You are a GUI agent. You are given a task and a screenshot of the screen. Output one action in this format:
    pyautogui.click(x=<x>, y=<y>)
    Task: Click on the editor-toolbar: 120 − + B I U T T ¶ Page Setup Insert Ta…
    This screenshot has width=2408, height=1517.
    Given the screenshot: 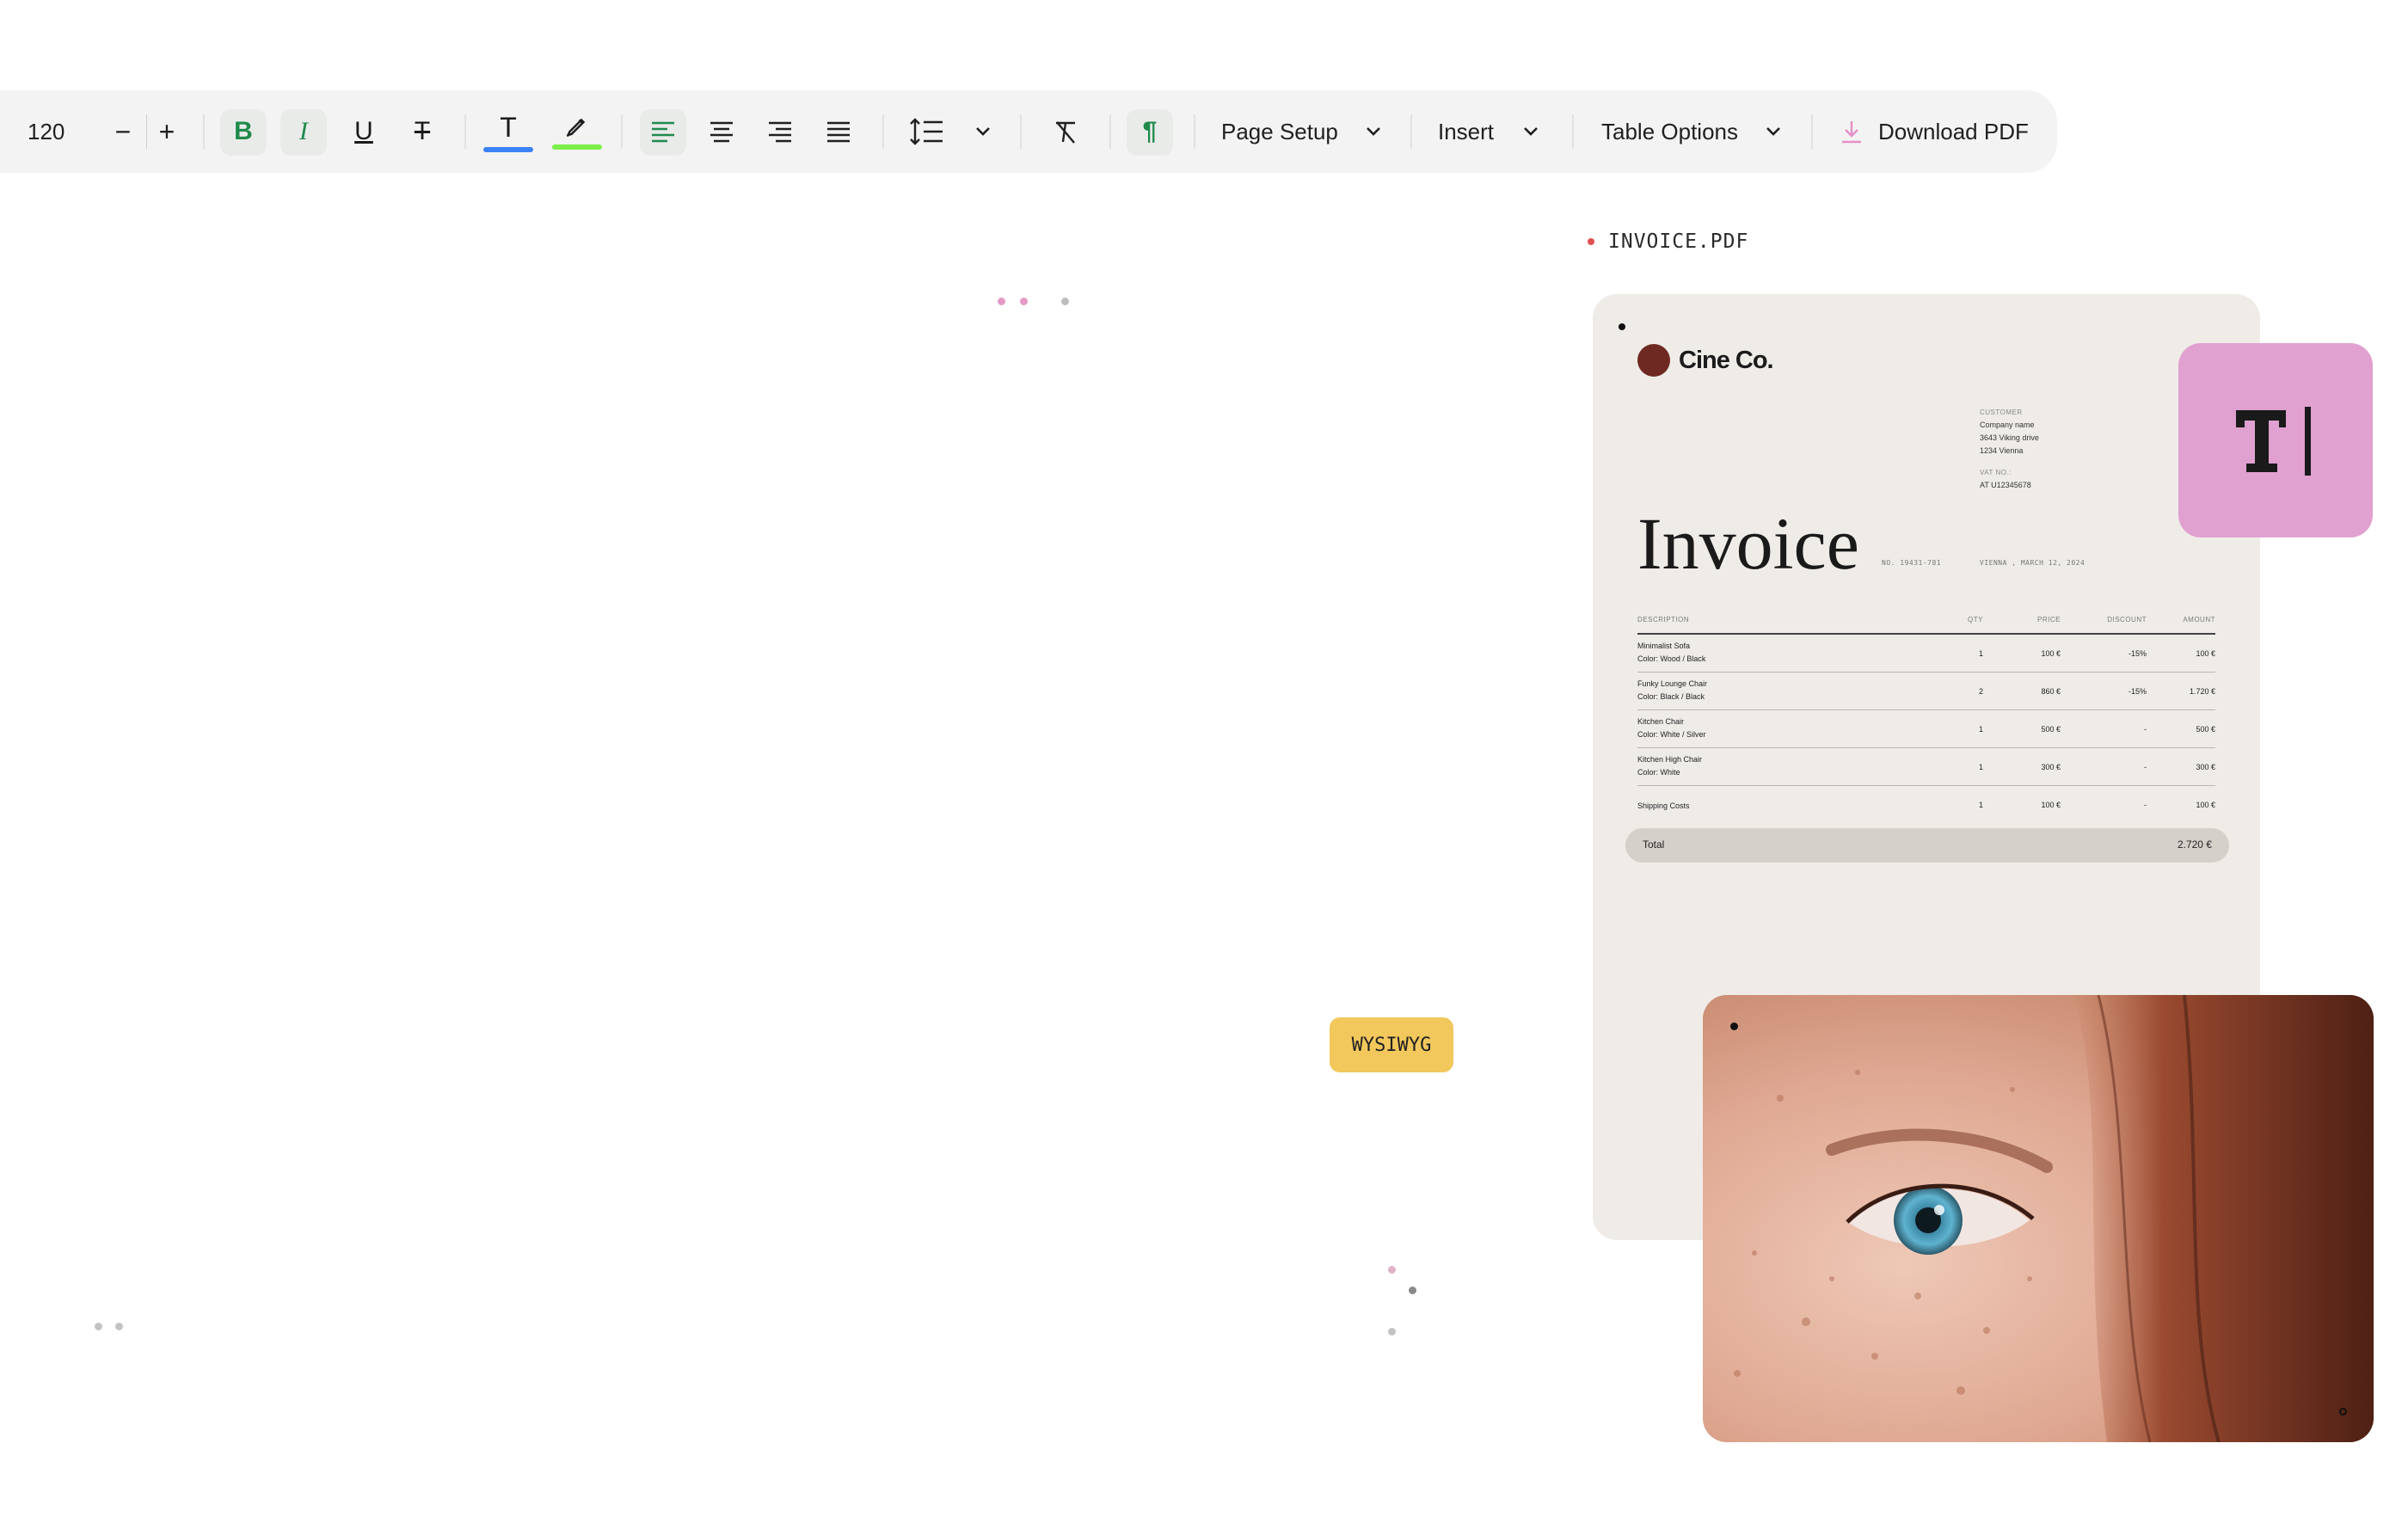 What is the action you would take?
    pyautogui.click(x=1028, y=131)
    